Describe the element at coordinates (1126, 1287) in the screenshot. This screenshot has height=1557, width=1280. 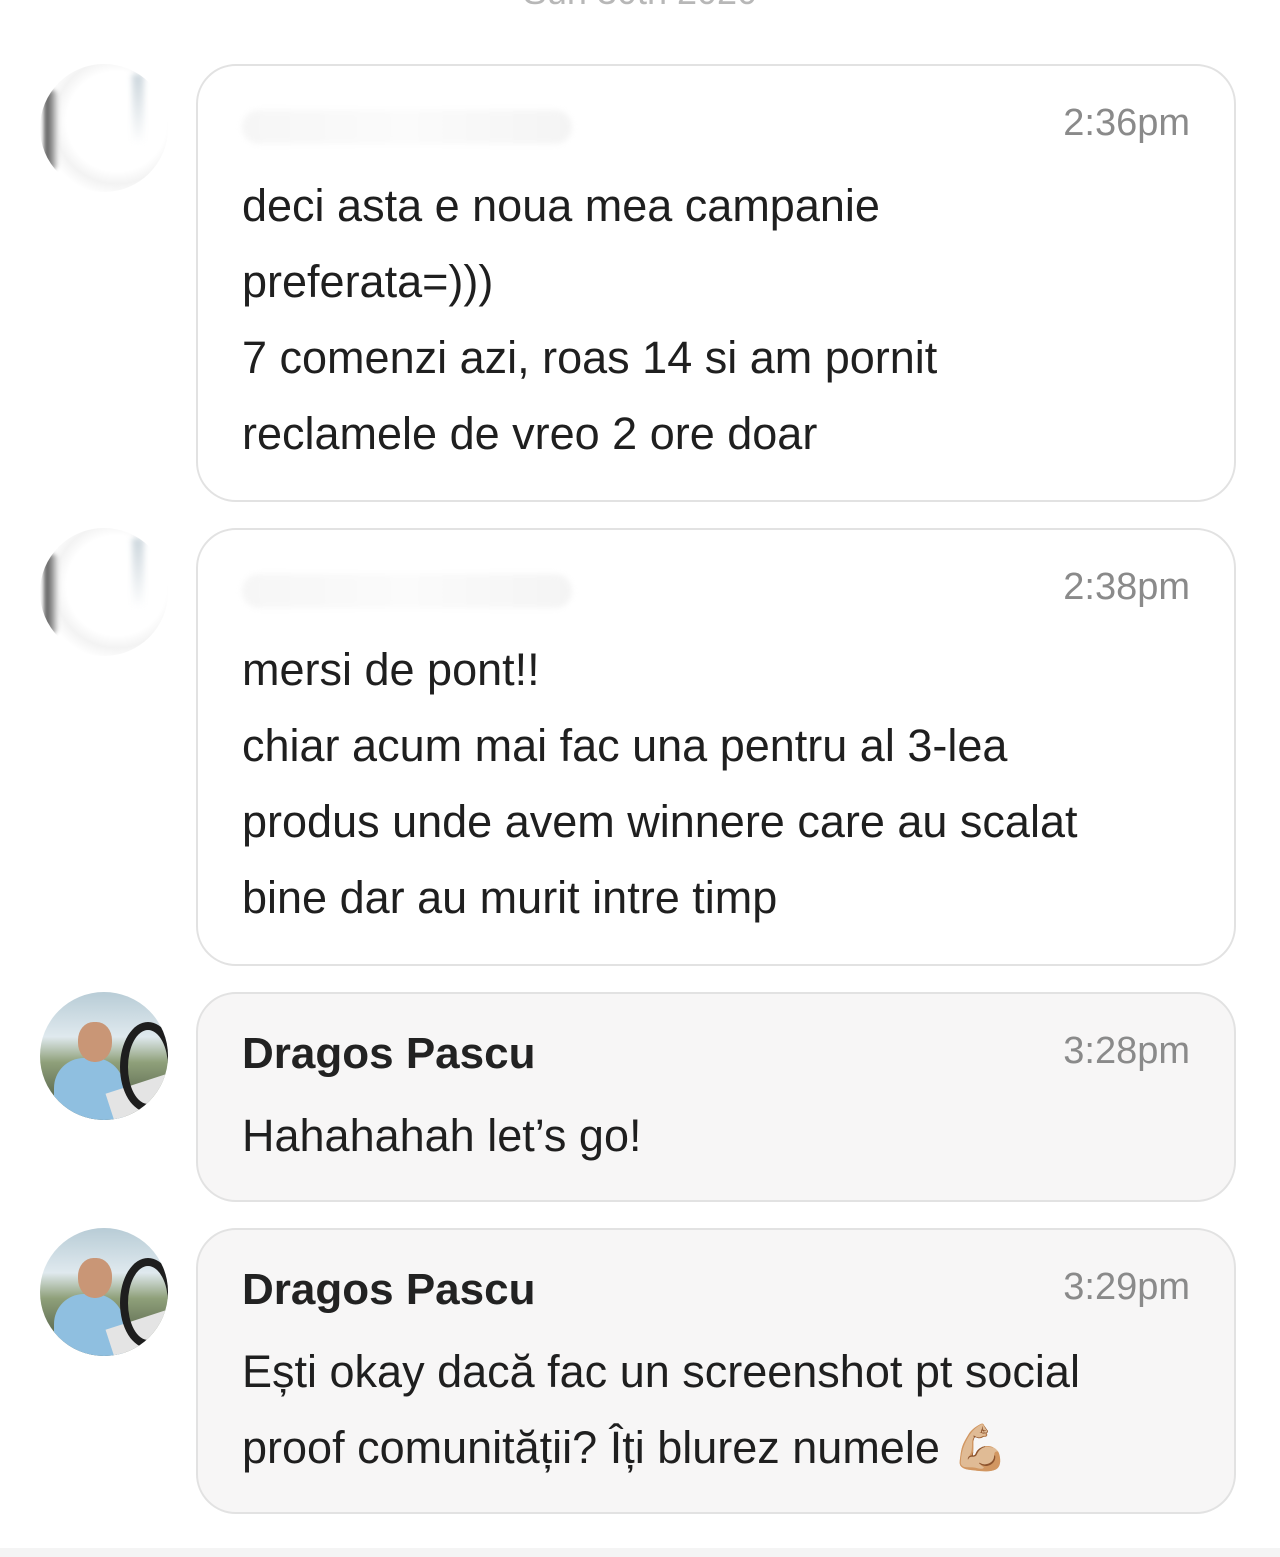
I see `message-time: 3:29pm` at that location.